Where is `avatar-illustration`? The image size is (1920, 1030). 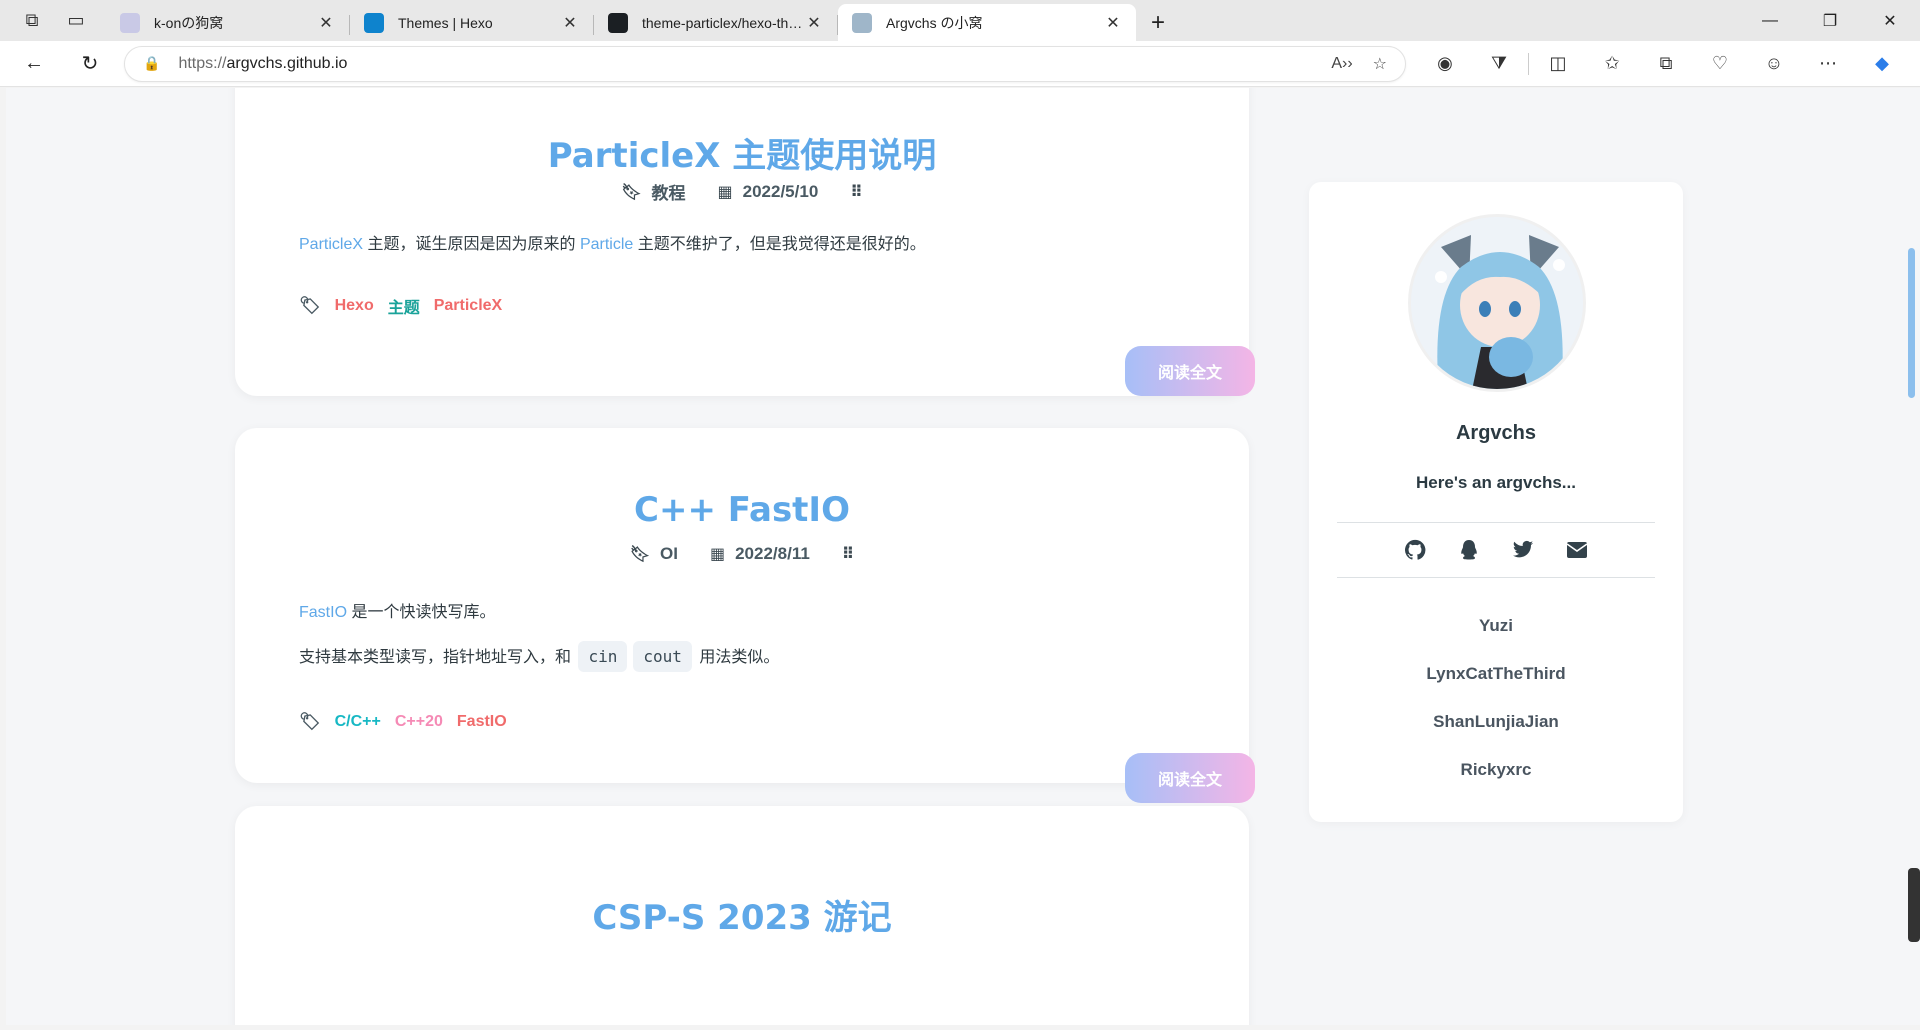
avatar-illustration is located at coordinates (1497, 303).